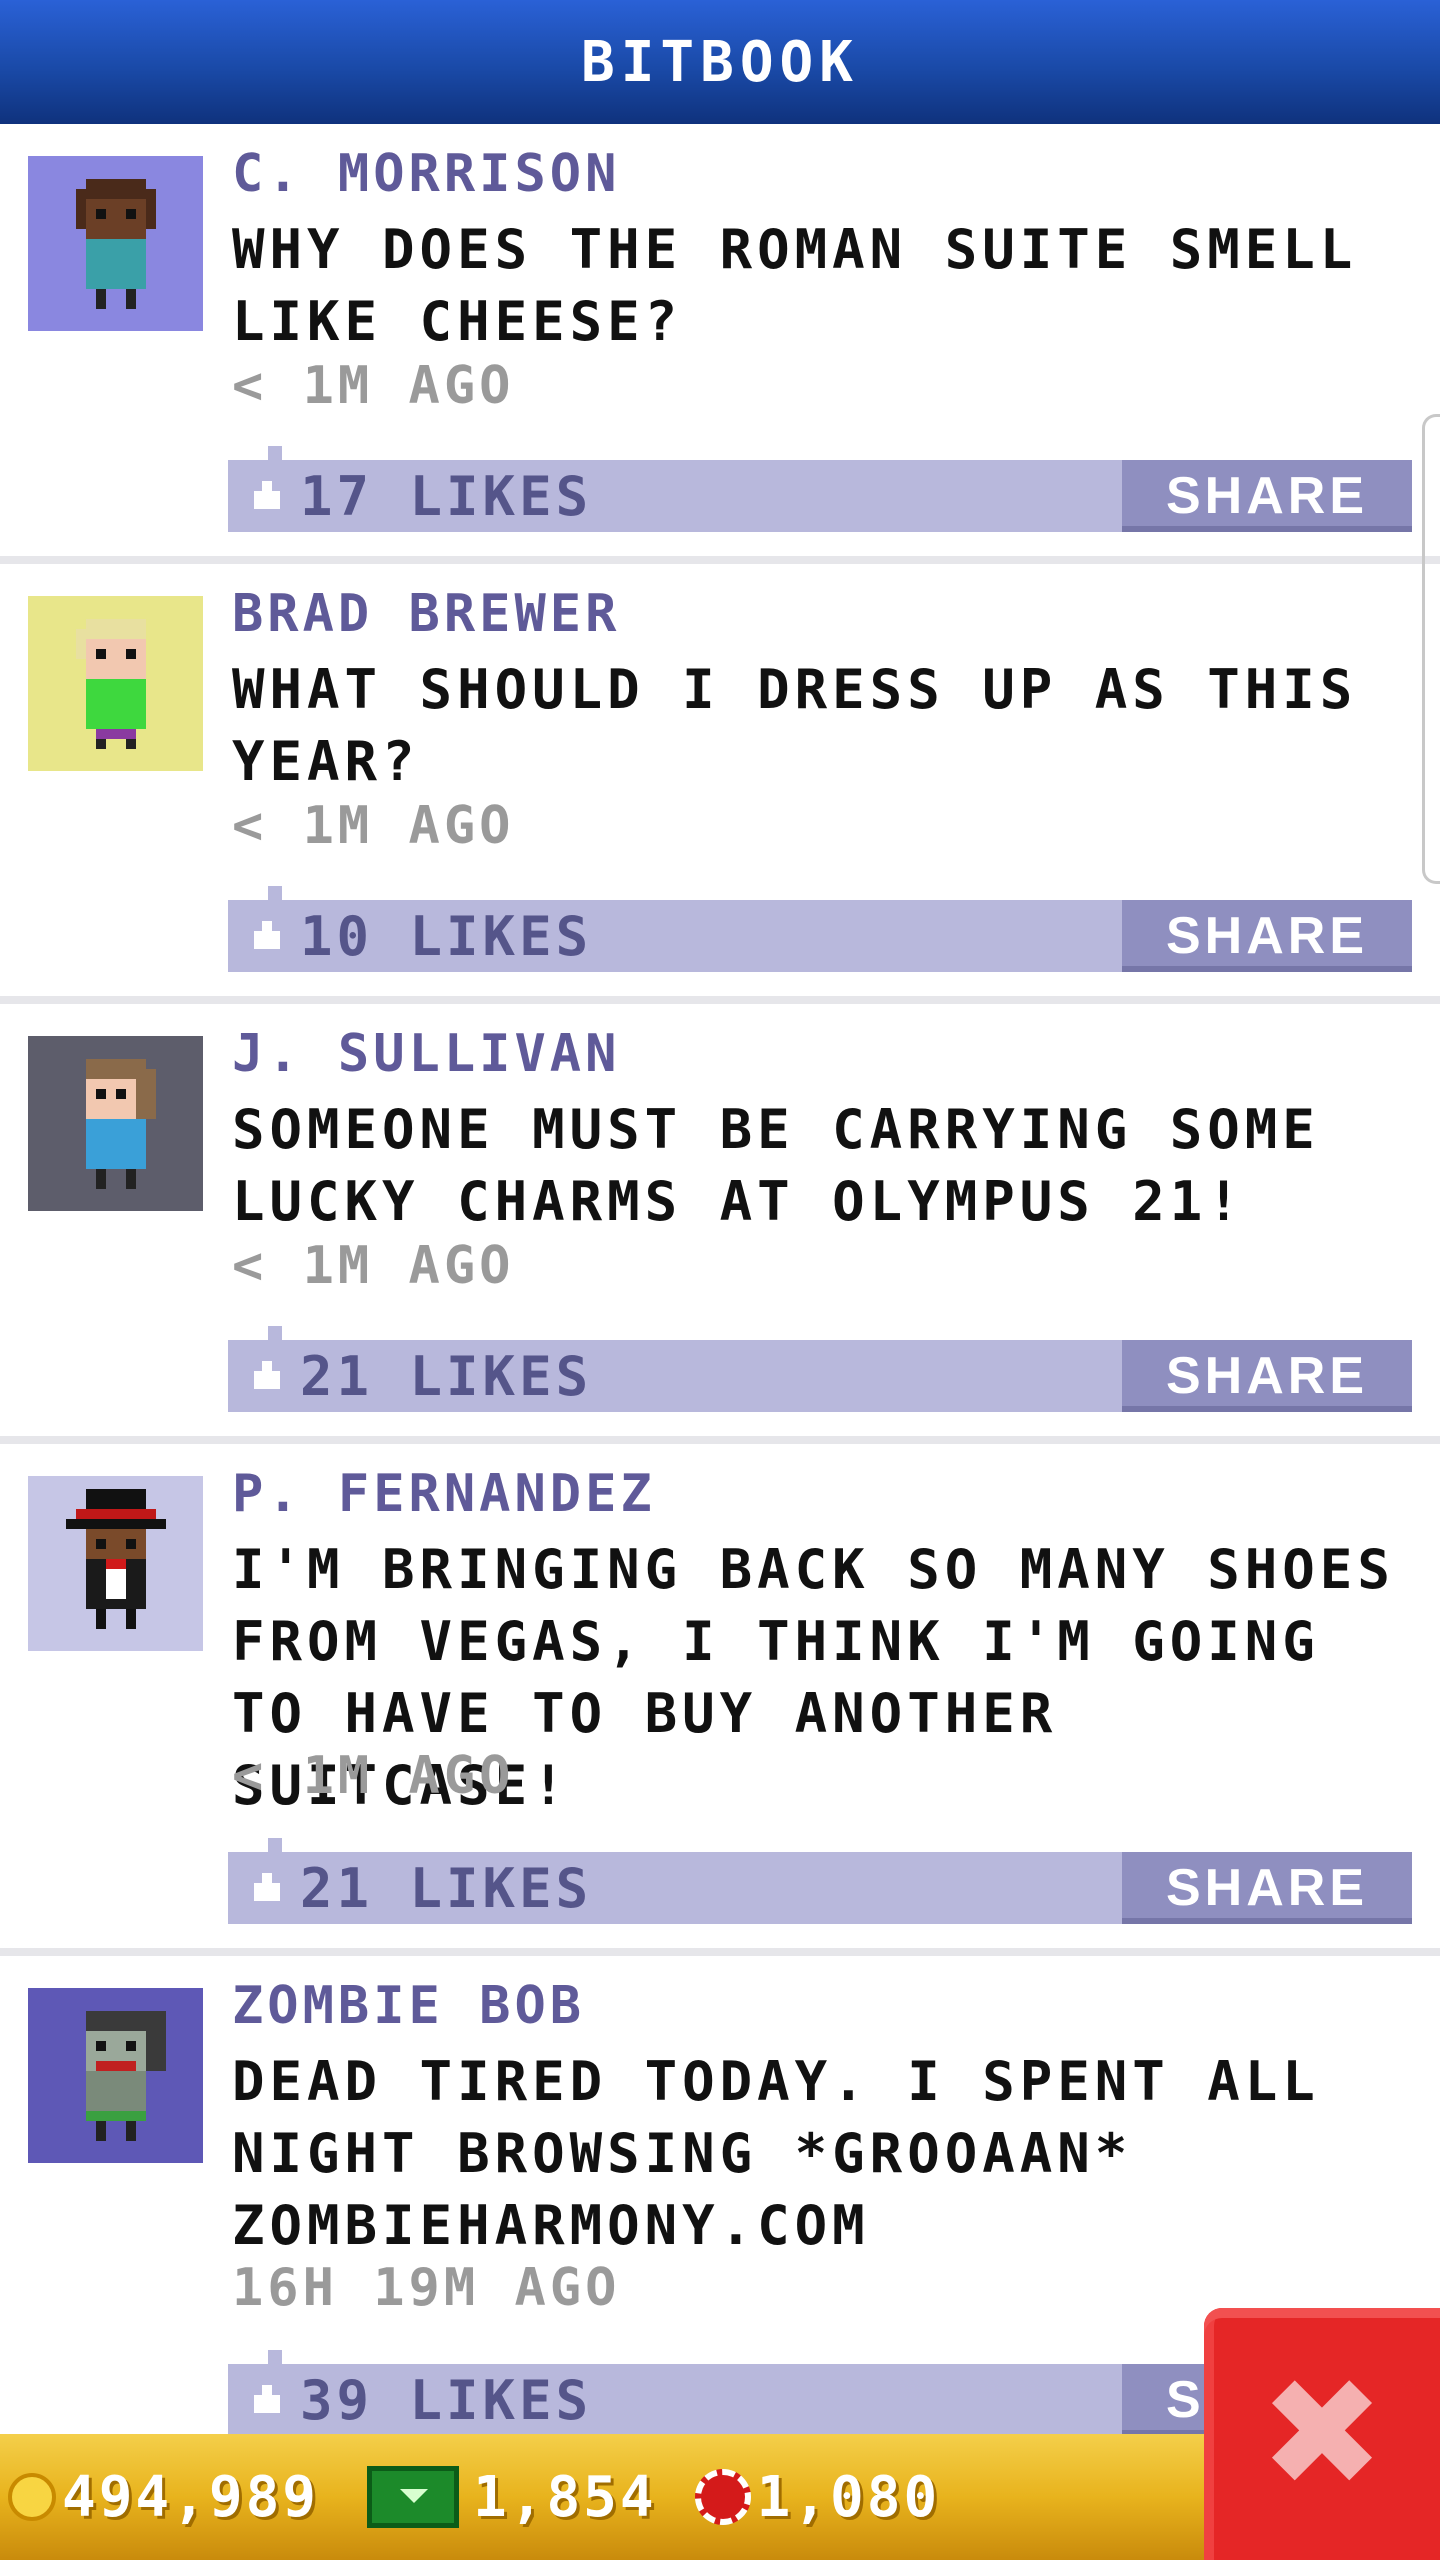 The width and height of the screenshot is (1440, 2560). Describe the element at coordinates (413, 2497) in the screenshot. I see `cash-icon` at that location.